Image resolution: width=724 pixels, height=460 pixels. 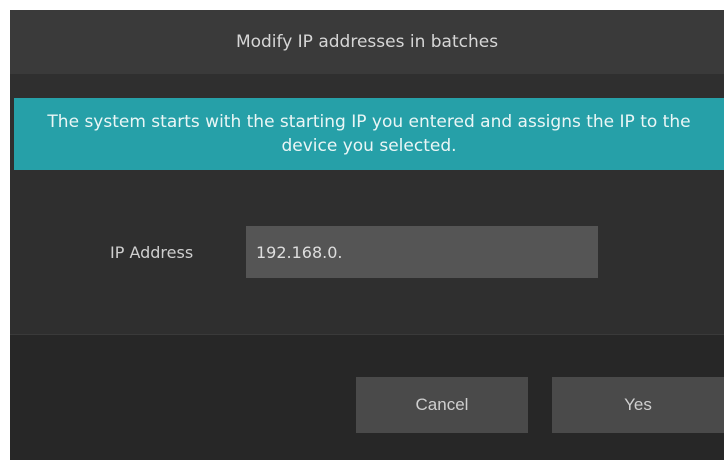 What do you see at coordinates (422, 252) in the screenshot?
I see `ip-address-input` at bounding box center [422, 252].